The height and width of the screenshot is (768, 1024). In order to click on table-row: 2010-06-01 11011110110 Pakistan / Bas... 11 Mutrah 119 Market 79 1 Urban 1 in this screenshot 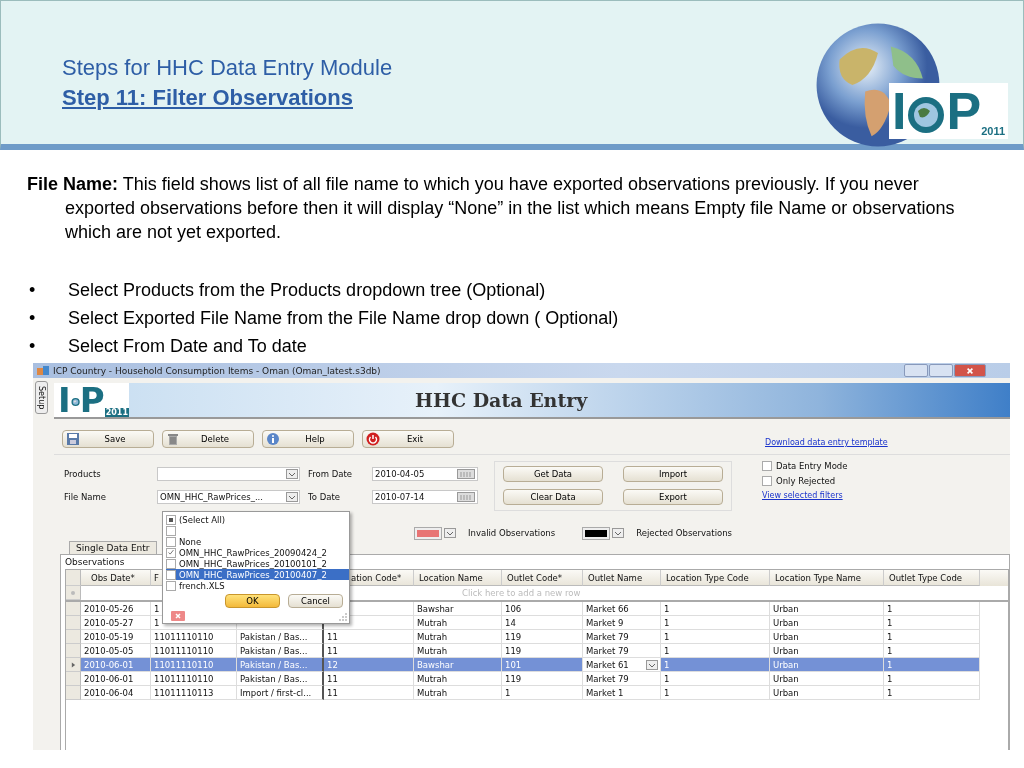, I will do `click(537, 679)`.